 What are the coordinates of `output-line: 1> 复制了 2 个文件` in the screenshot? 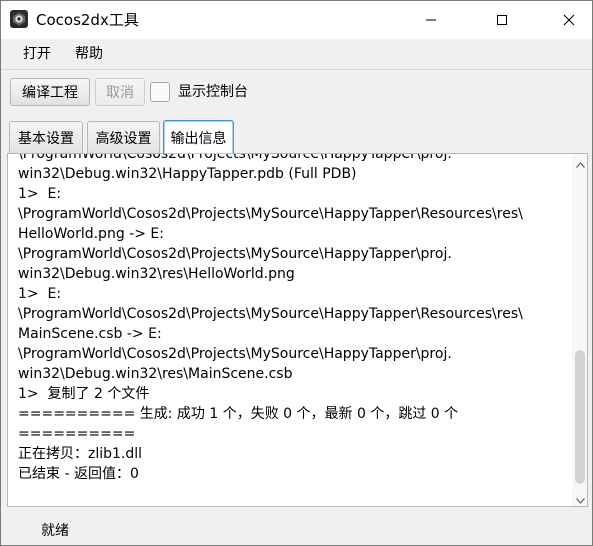 It's located at (84, 394).